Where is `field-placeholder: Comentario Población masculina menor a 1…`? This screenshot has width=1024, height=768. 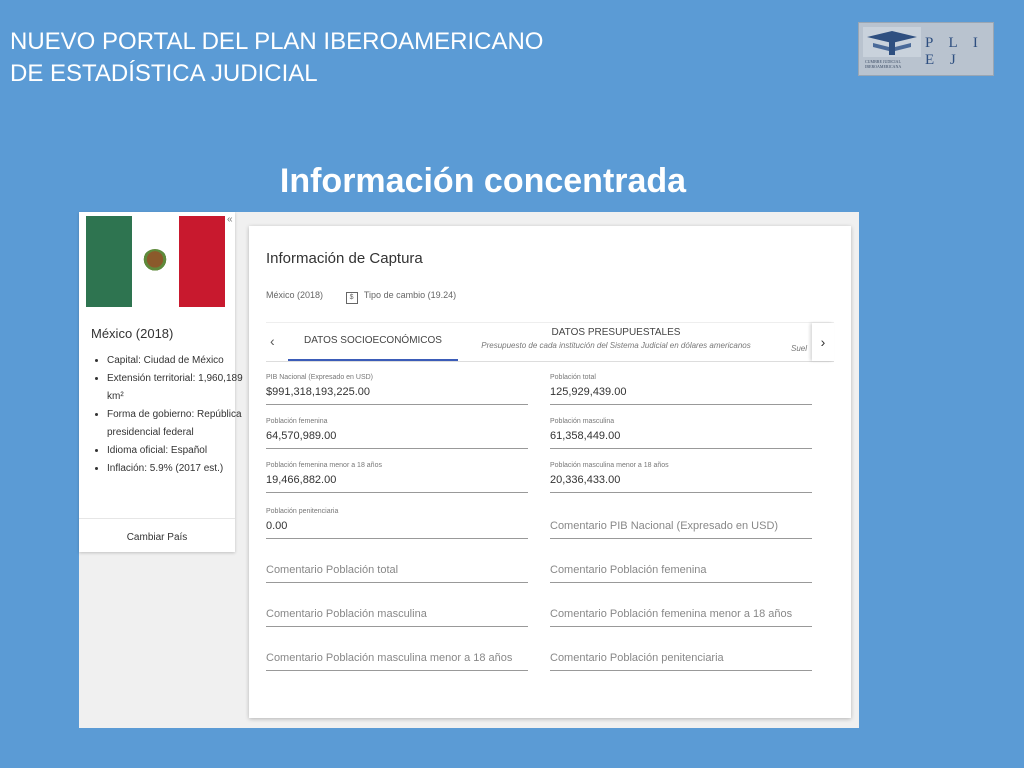
field-placeholder: Comentario Población masculina menor a 1… is located at coordinates (389, 658).